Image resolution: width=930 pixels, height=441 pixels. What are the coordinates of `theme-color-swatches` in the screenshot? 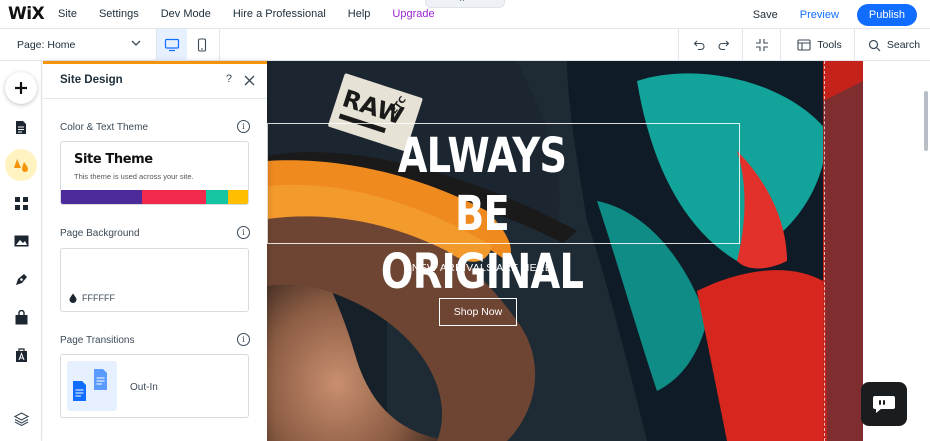 It's located at (154, 197).